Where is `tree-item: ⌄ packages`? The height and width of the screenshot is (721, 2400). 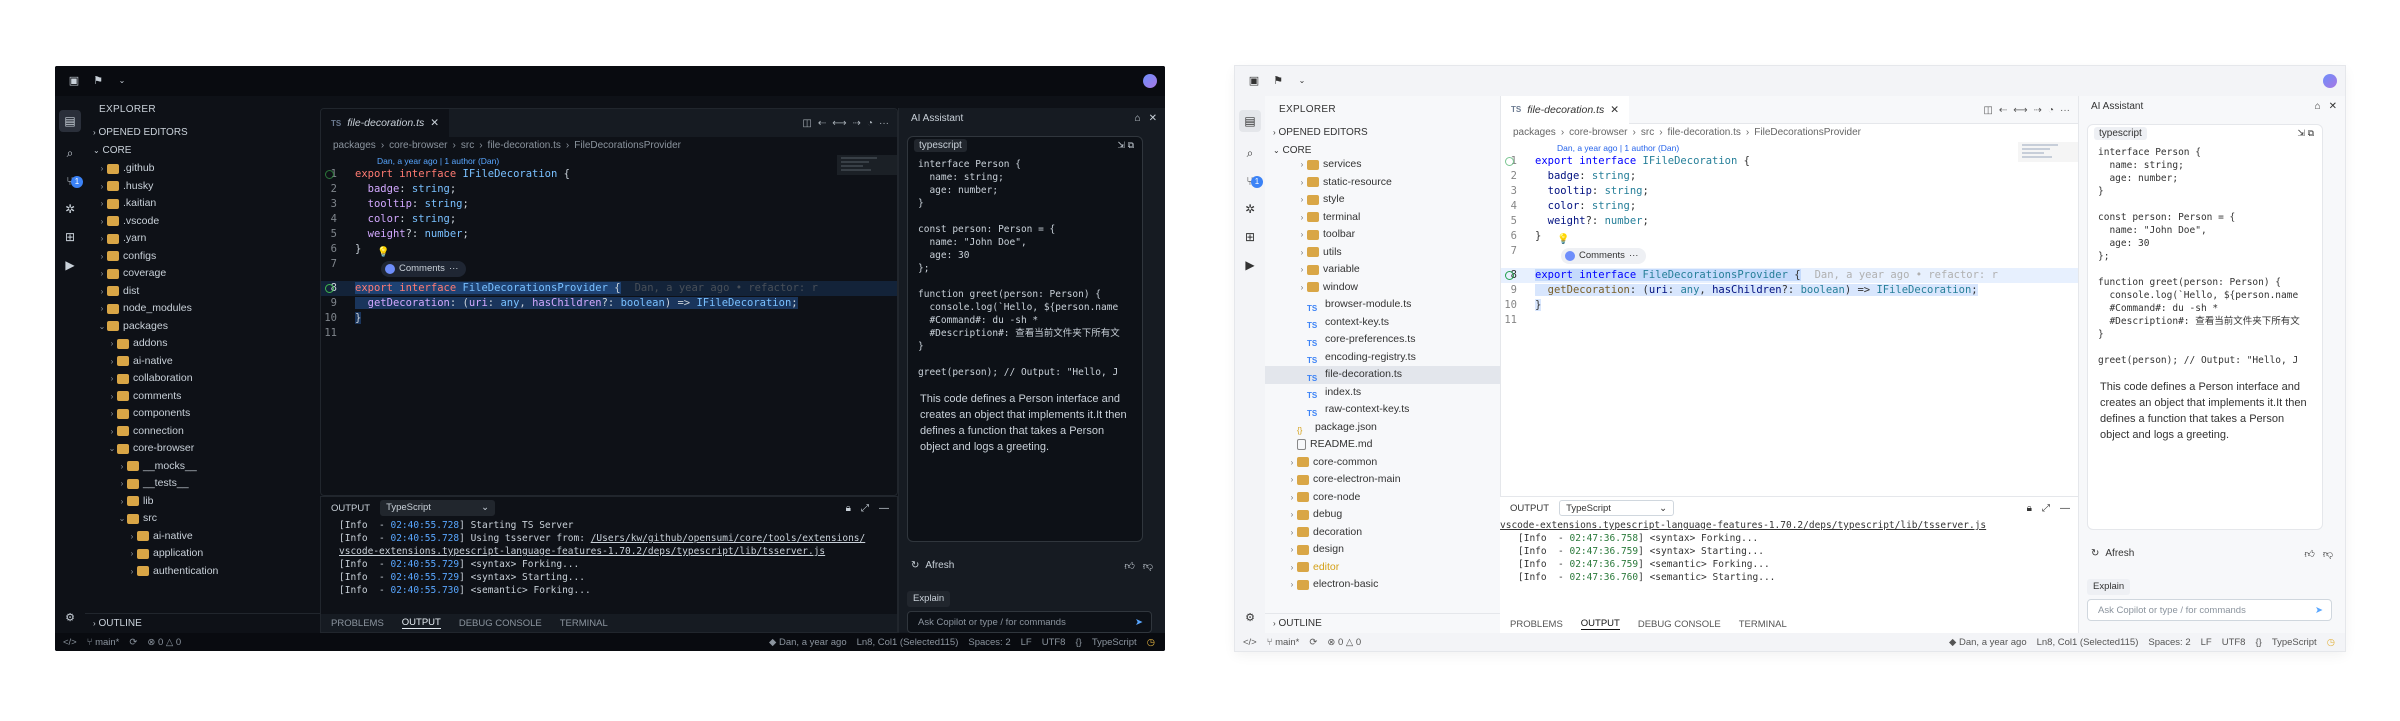
tree-item: ⌄ packages is located at coordinates (202, 327).